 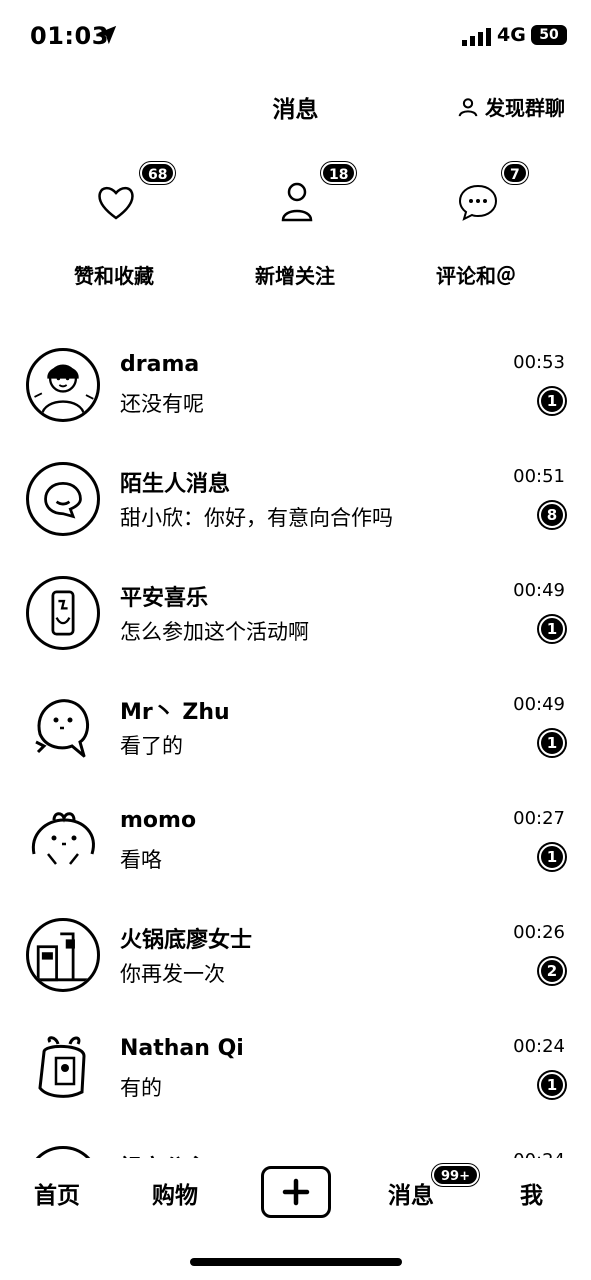 What do you see at coordinates (158, 820) in the screenshot?
I see `conversation-name: momo` at bounding box center [158, 820].